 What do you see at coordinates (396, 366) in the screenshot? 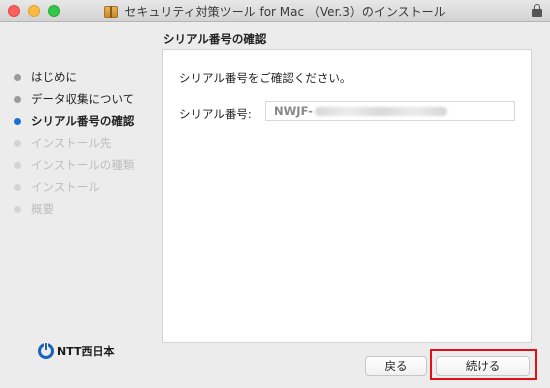
I see `back-button: 戻る` at bounding box center [396, 366].